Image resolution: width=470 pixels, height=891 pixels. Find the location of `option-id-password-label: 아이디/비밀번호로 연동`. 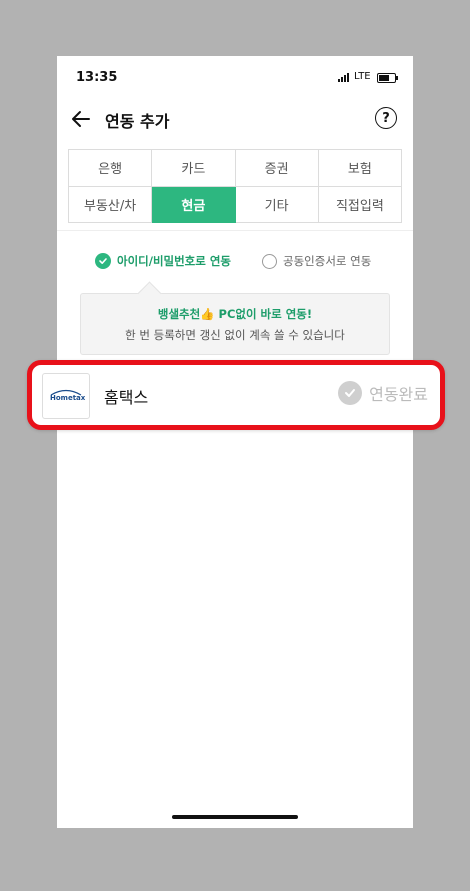

option-id-password-label: 아이디/비밀번호로 연동 is located at coordinates (174, 261).